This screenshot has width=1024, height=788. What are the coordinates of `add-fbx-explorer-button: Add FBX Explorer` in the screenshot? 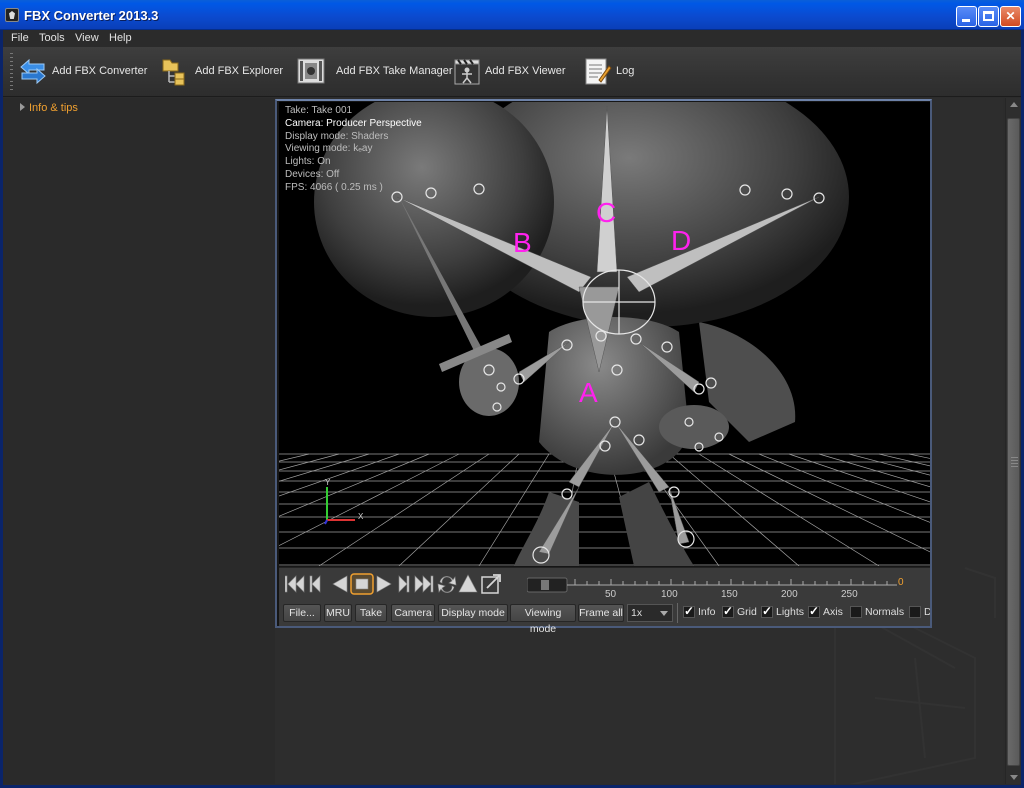 It's located at (222, 72).